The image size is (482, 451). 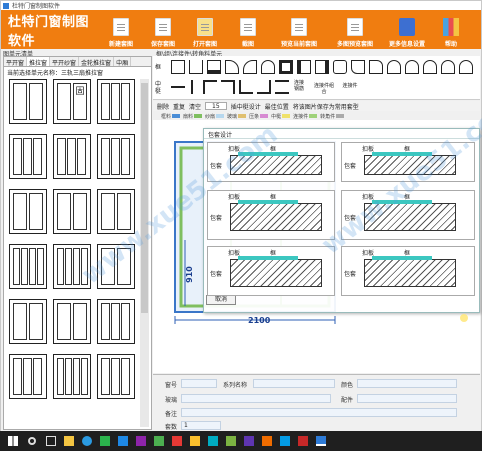 What do you see at coordinates (178, 87) in the screenshot?
I see `h-mullion-icon` at bounding box center [178, 87].